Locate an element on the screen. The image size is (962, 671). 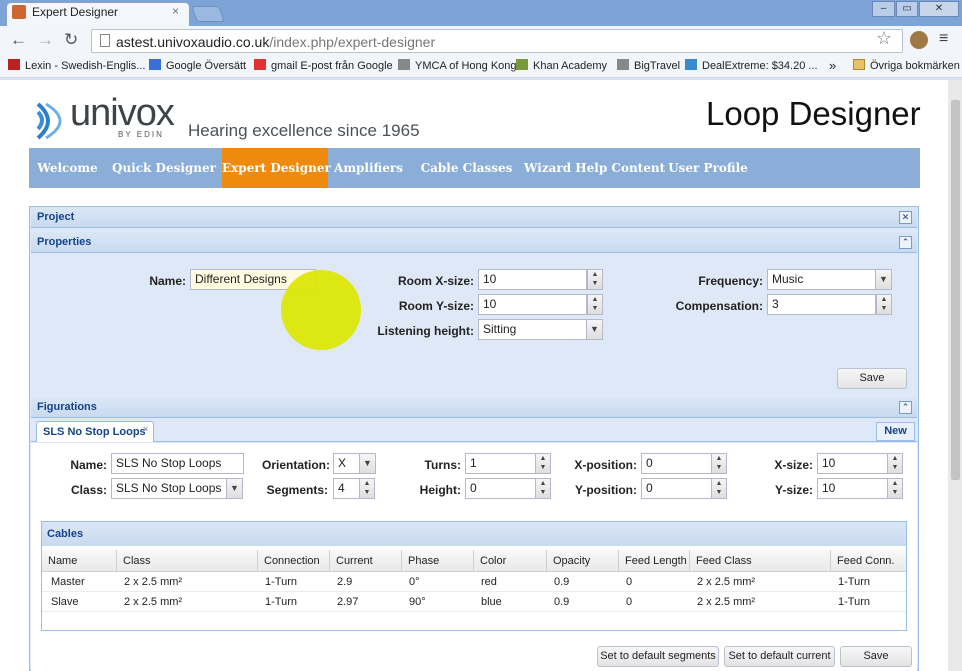
listening-height-label: Listening height: is located at coordinates (425, 331).